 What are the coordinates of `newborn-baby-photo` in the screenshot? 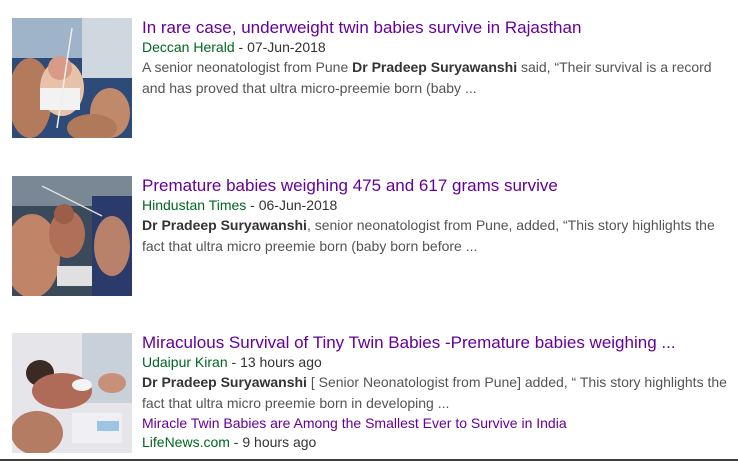 It's located at (72, 393).